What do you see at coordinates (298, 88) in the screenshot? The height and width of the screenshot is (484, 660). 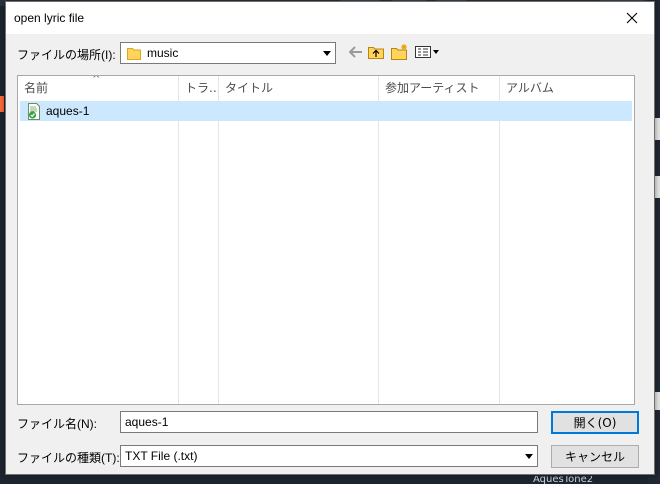 I see `column-header-title: タイトル` at bounding box center [298, 88].